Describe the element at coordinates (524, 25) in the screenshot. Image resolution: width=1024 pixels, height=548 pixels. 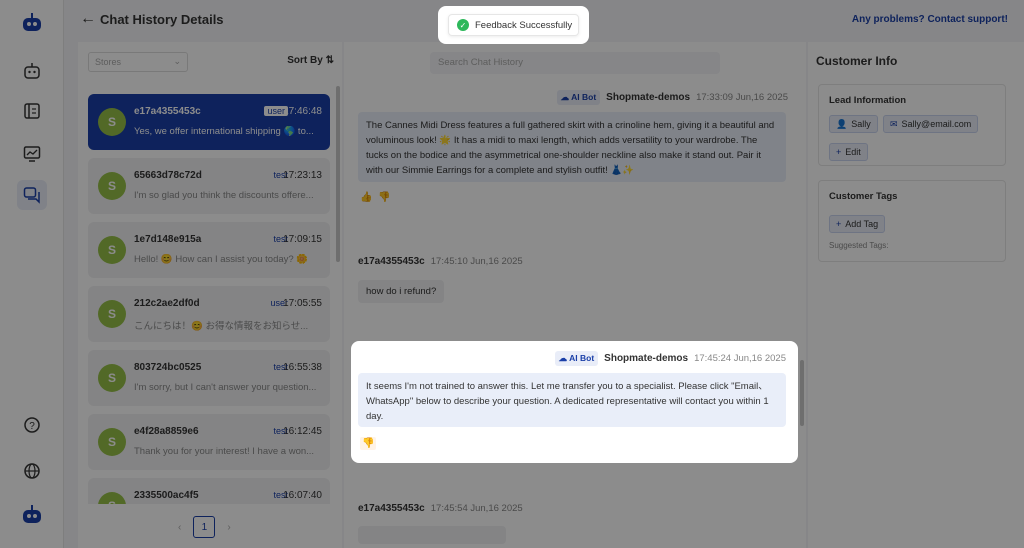
I see `toast-message: Feedback Successfully` at that location.